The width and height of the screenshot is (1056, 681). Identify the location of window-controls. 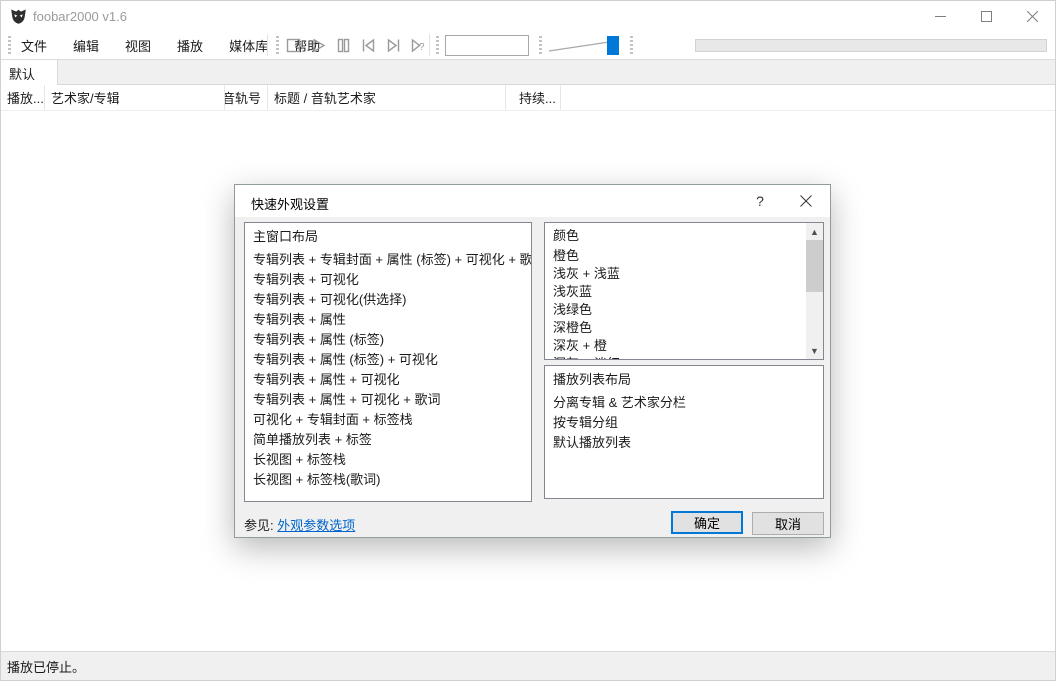
(986, 16).